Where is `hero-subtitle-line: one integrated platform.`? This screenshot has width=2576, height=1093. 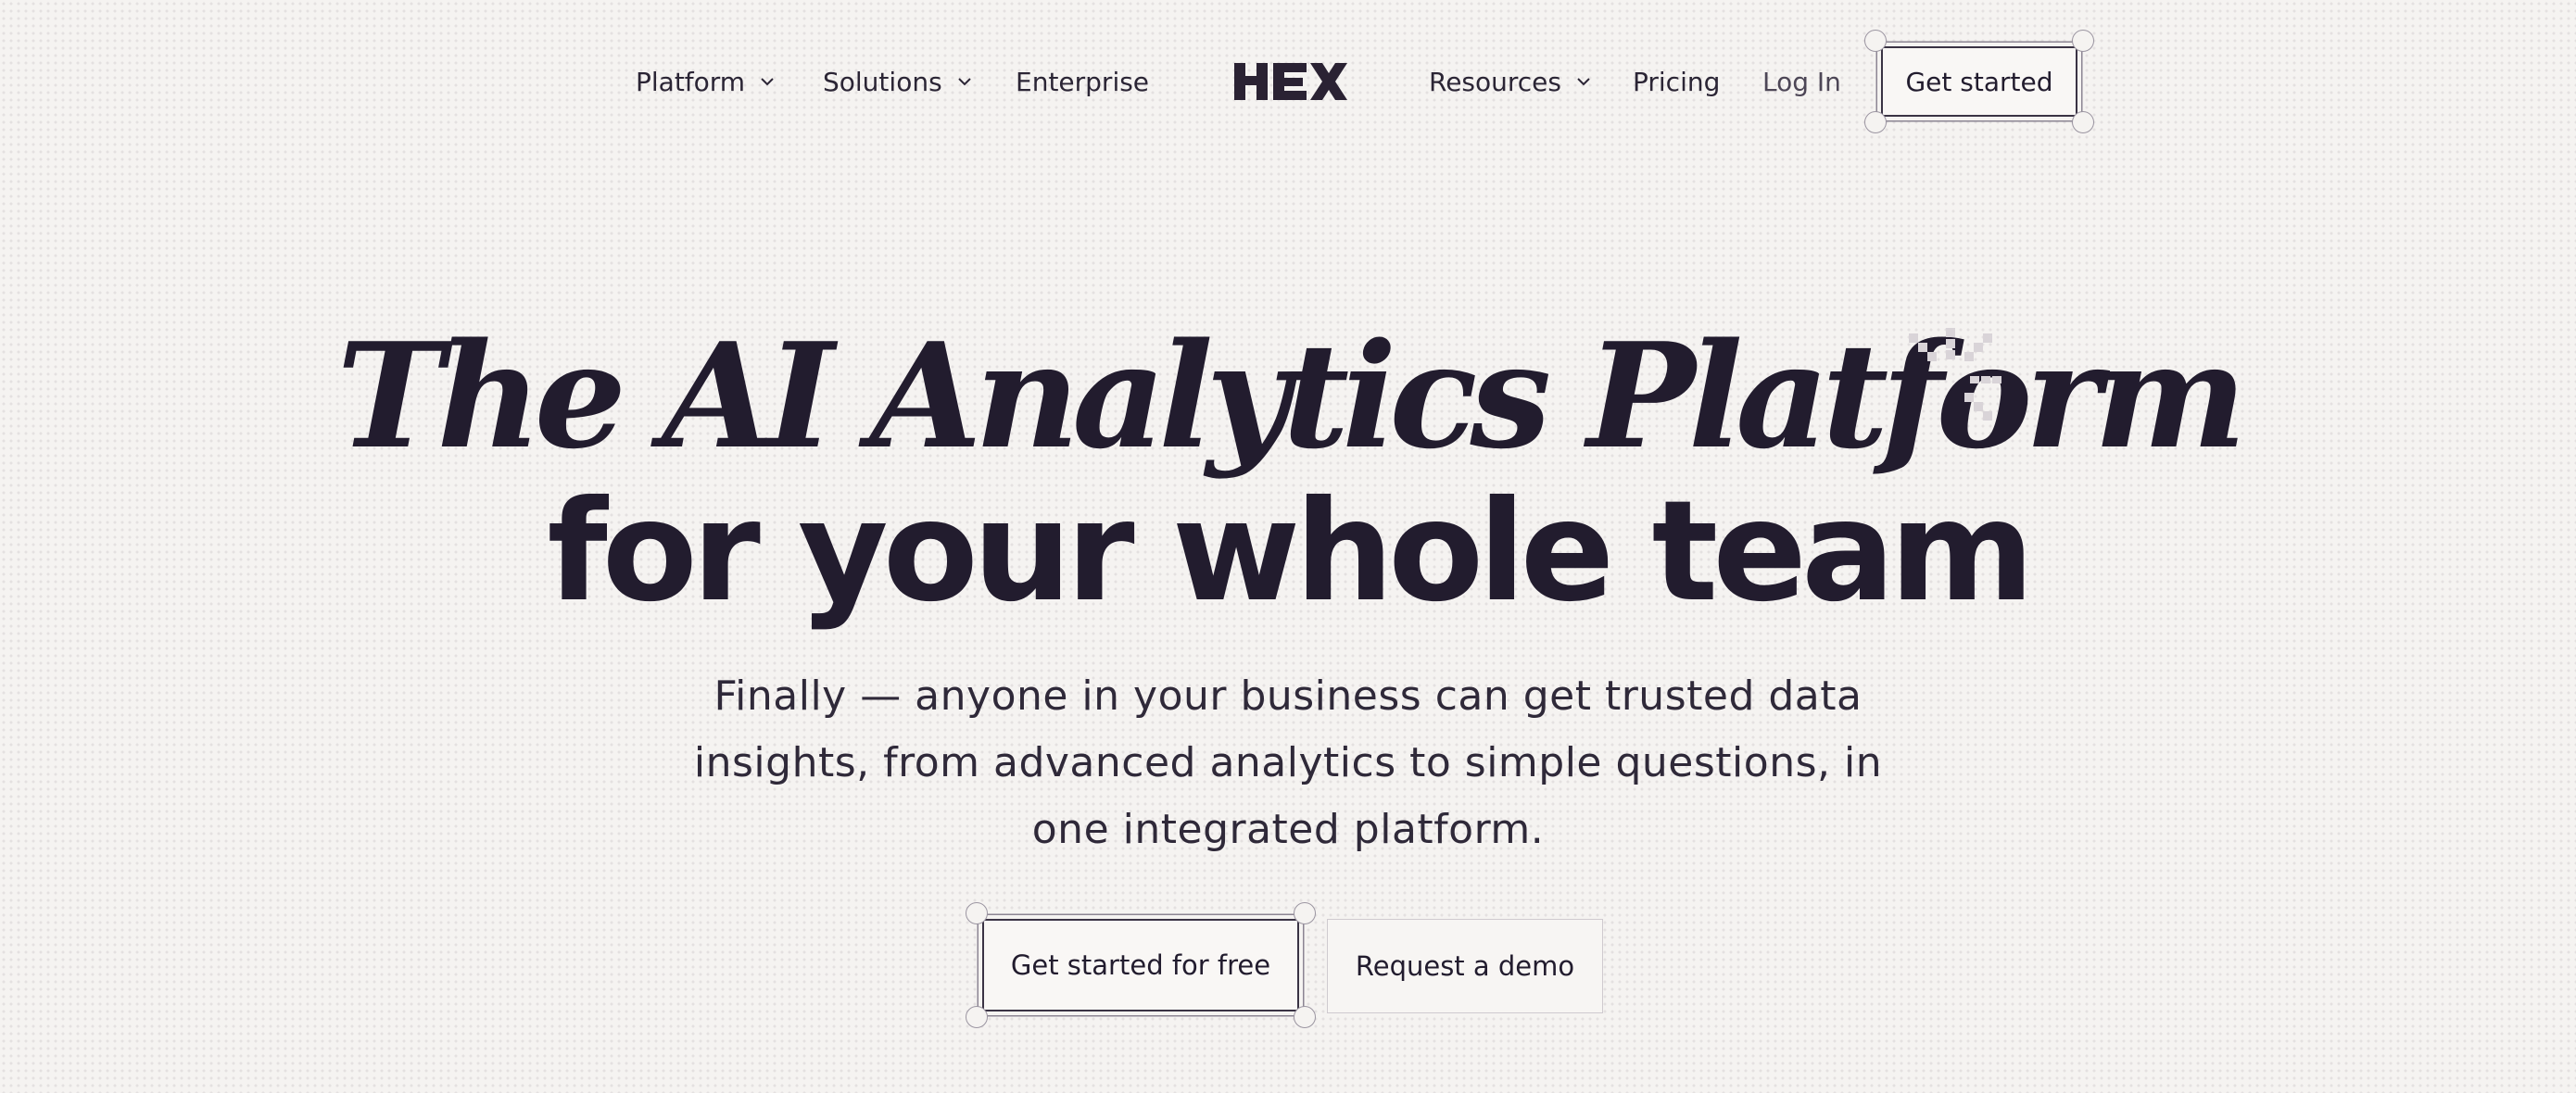
hero-subtitle-line: one integrated platform. is located at coordinates (1288, 829).